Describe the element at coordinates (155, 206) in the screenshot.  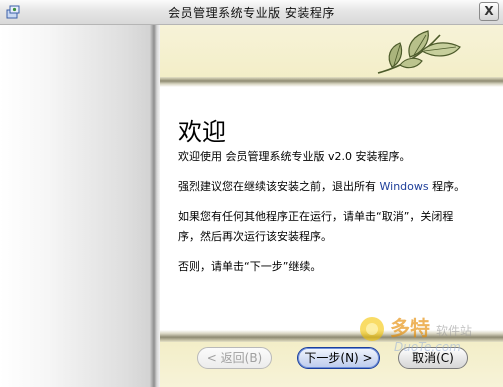
I see `side-panel-edge` at that location.